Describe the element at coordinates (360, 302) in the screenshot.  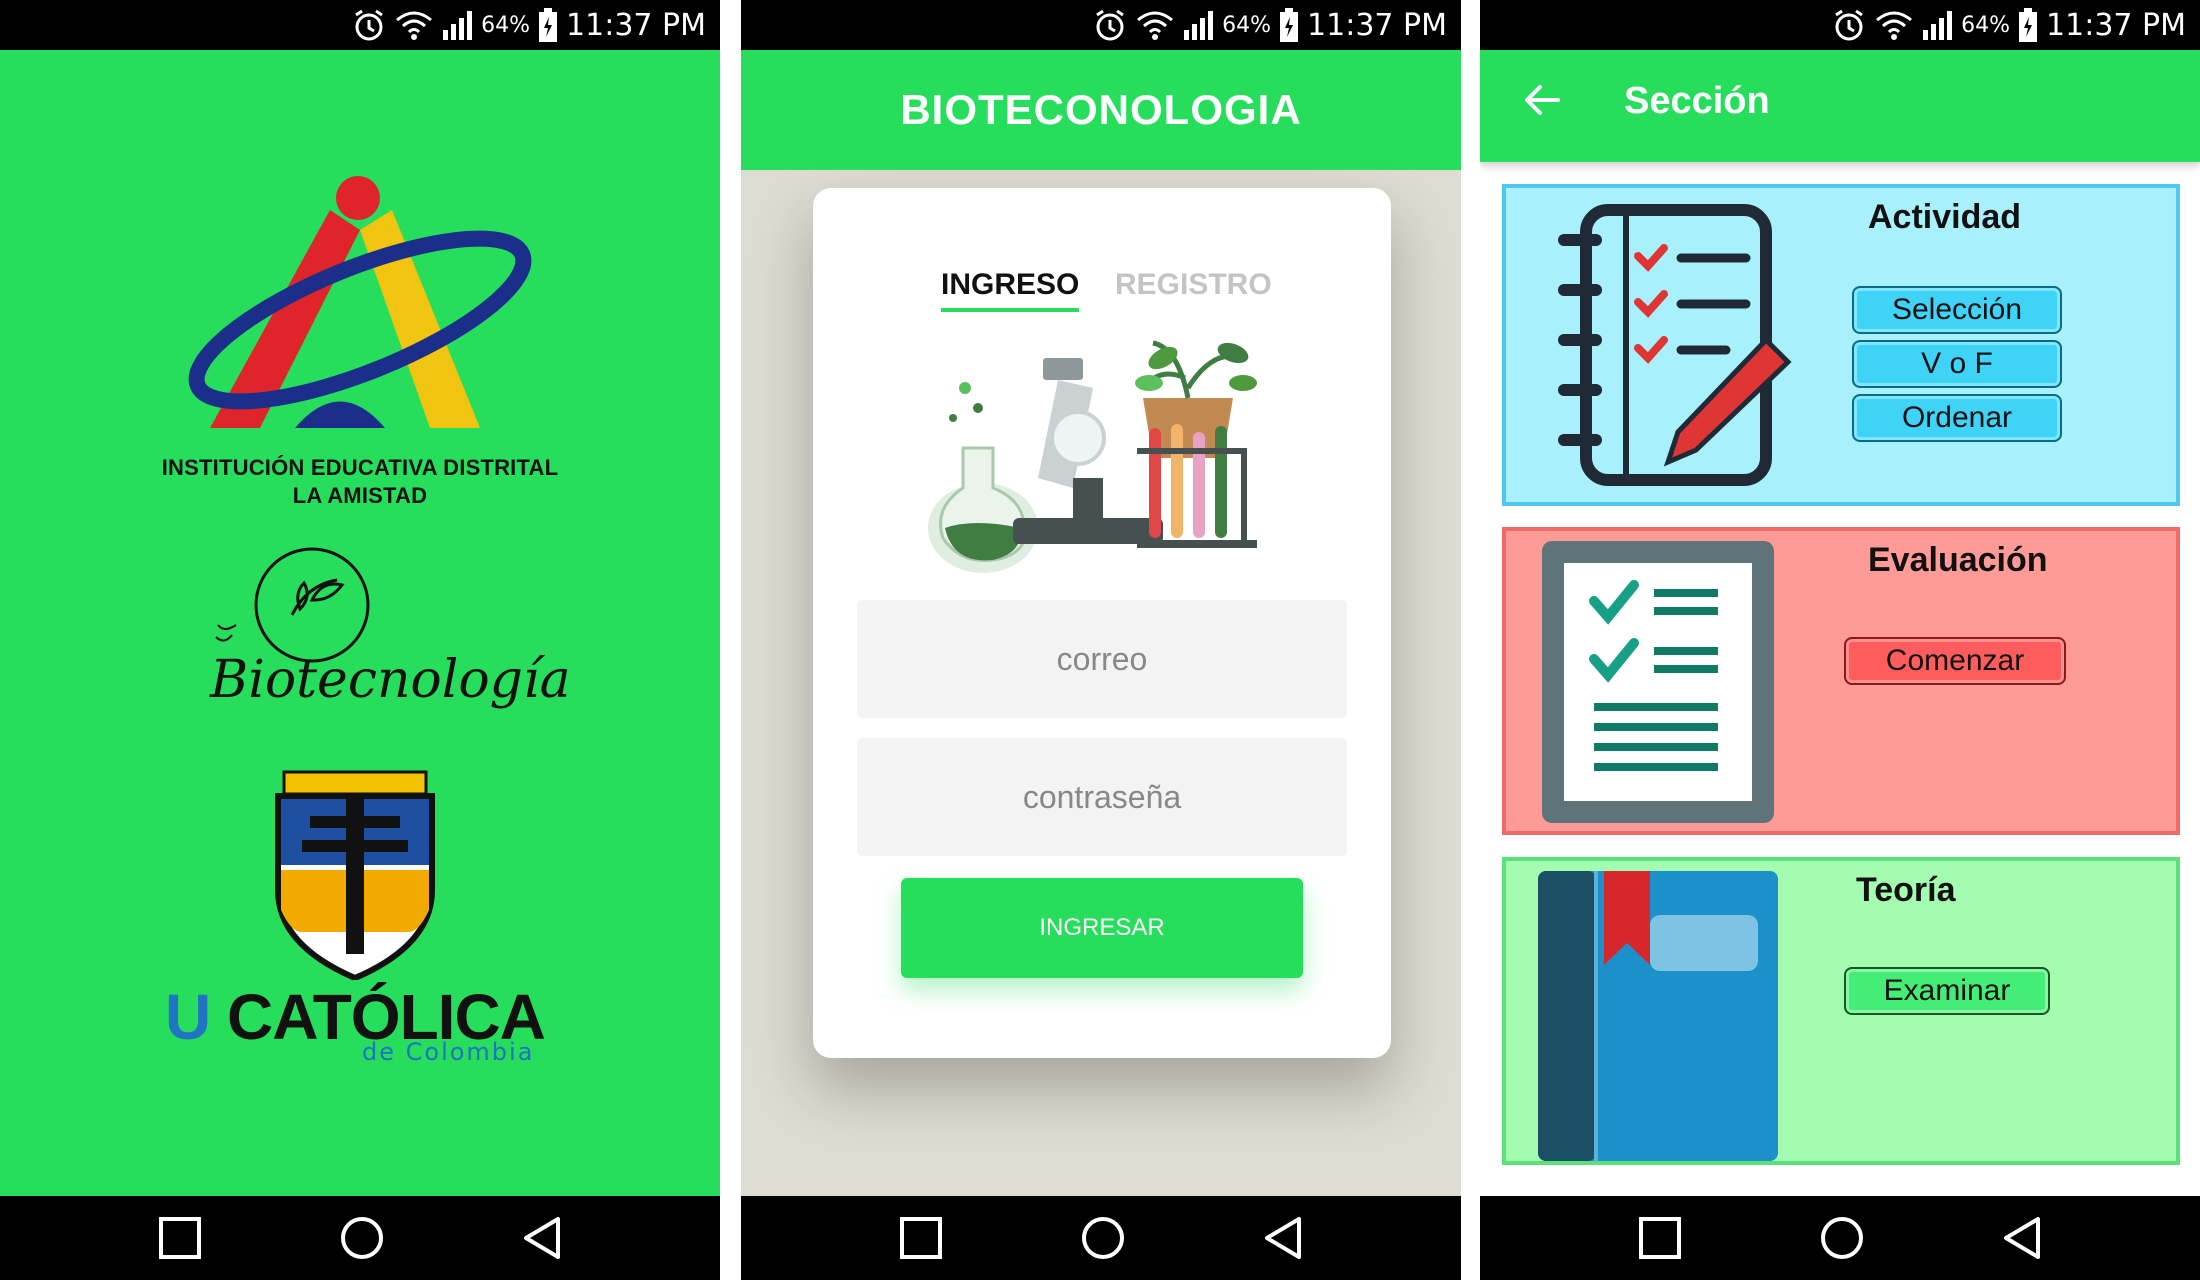
I see `institution-logo` at that location.